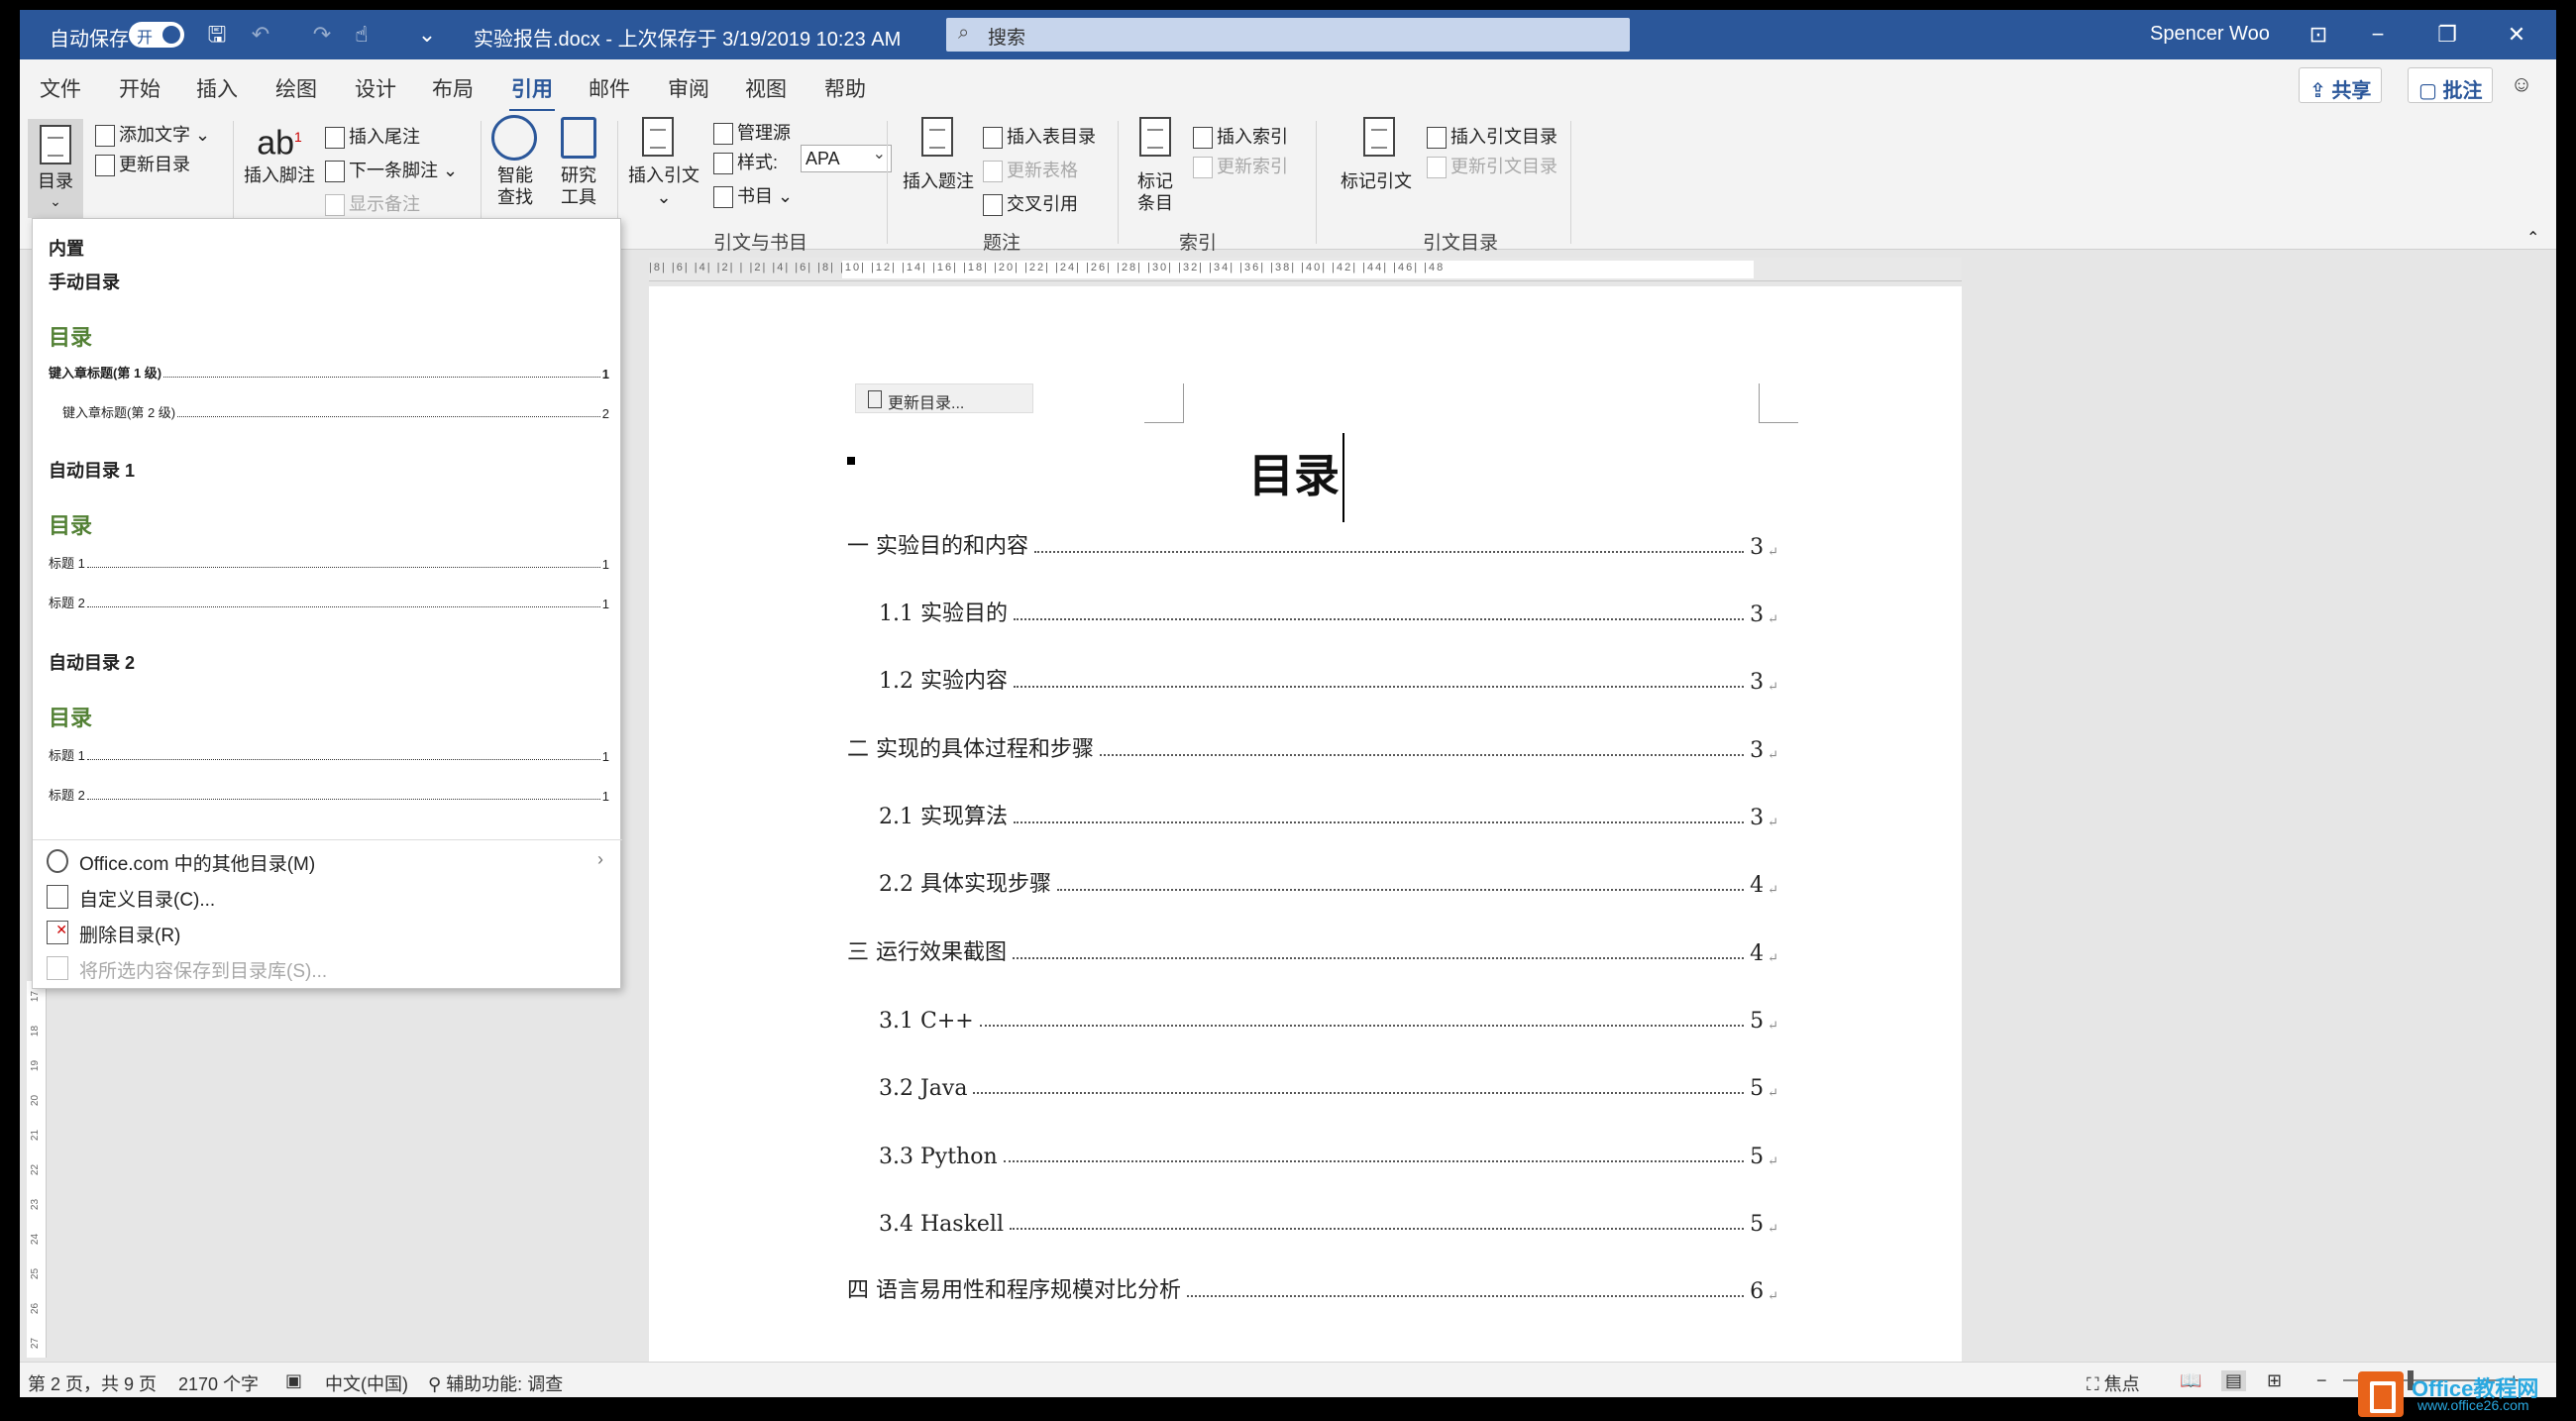 This screenshot has width=2576, height=1421. Describe the element at coordinates (372, 136) in the screenshot. I see `insert-endnote-button: 插入尾注` at that location.